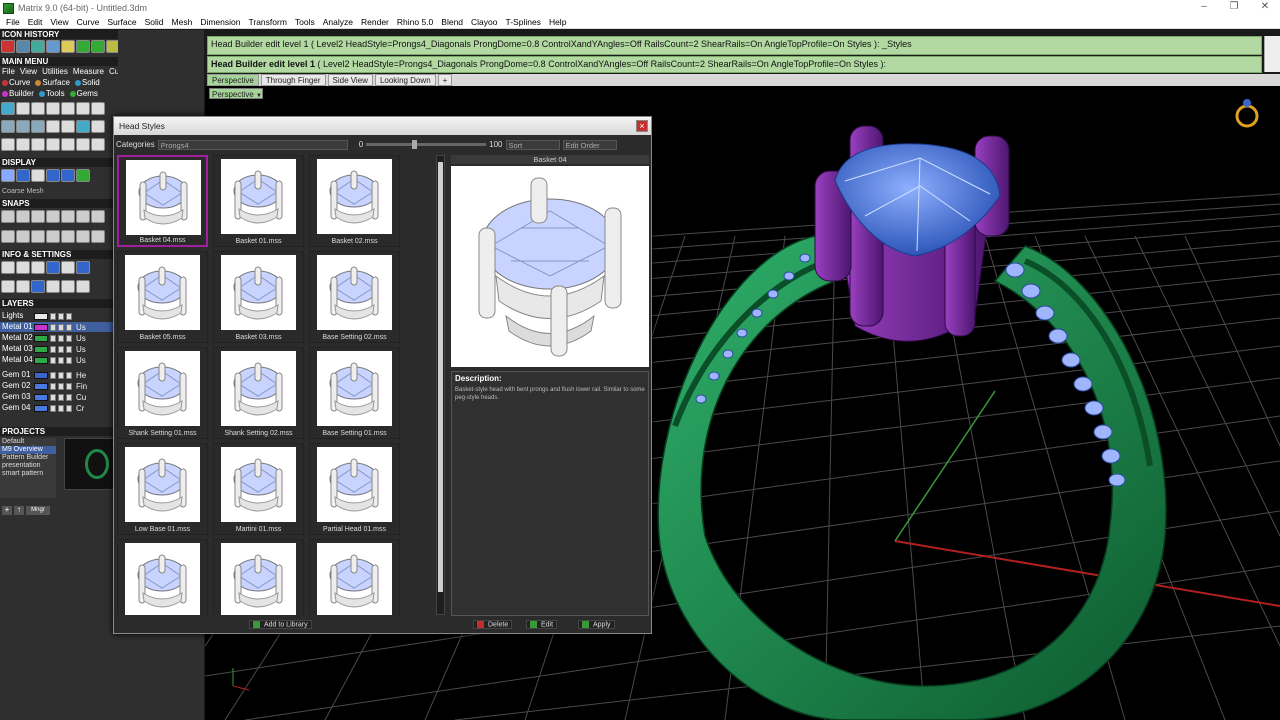  Describe the element at coordinates (53, 144) in the screenshot. I see `tool-align-icon` at that location.